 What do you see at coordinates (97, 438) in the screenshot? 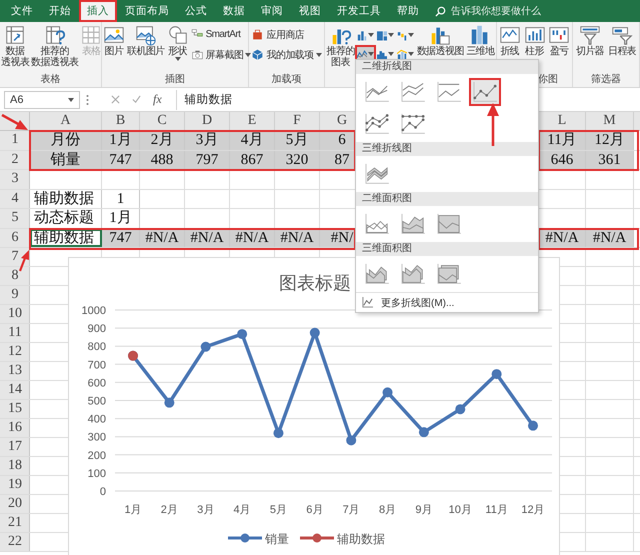
I see `axis-label: 300` at bounding box center [97, 438].